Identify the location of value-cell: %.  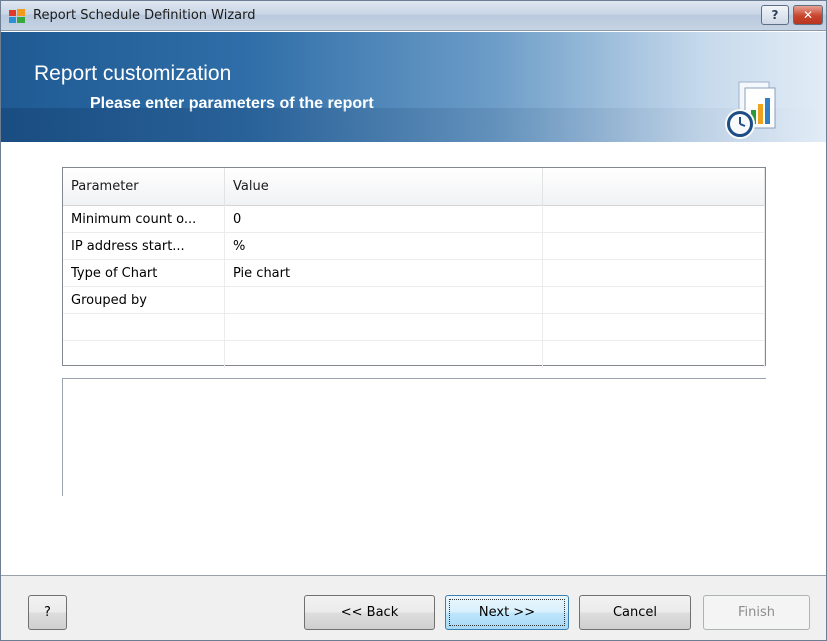
(384, 246).